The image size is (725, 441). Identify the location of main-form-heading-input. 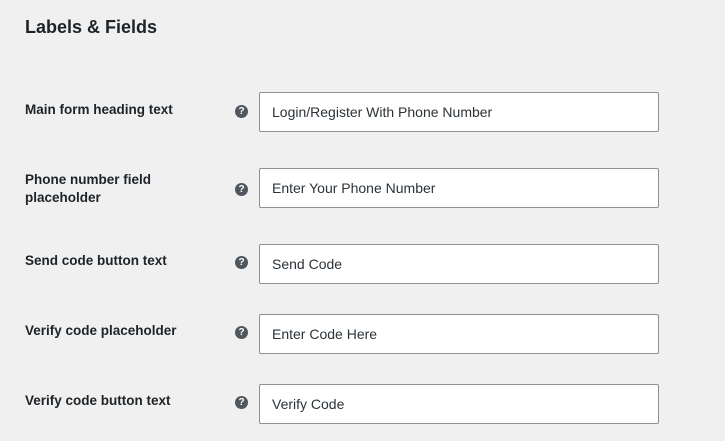
(459, 112).